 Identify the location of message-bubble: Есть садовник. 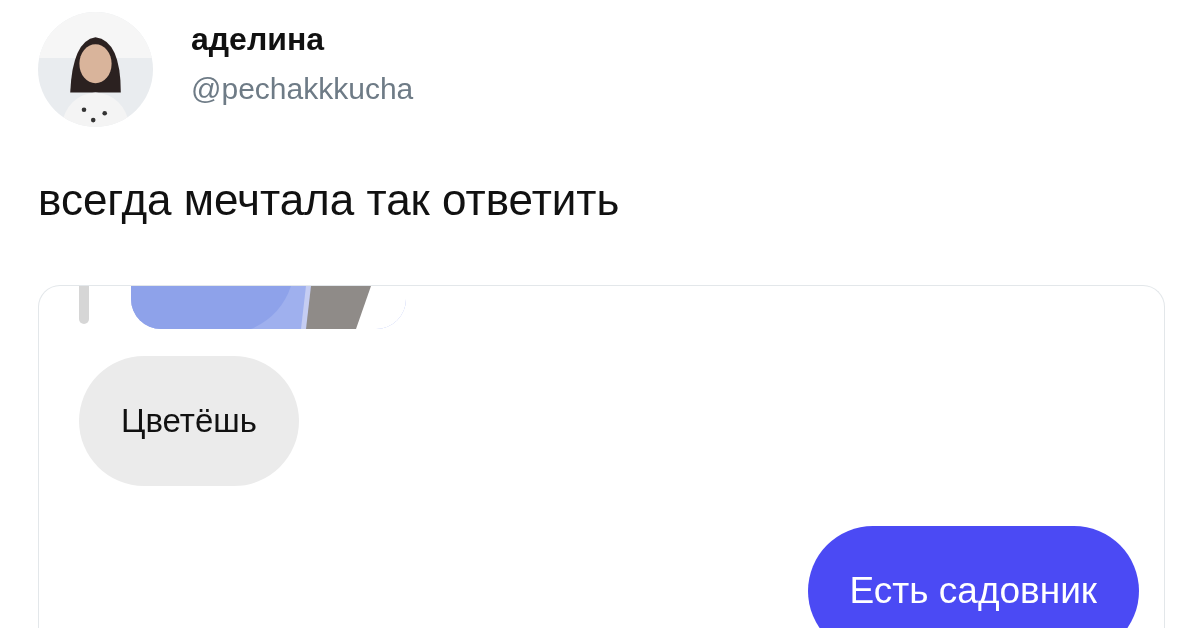
(973, 577).